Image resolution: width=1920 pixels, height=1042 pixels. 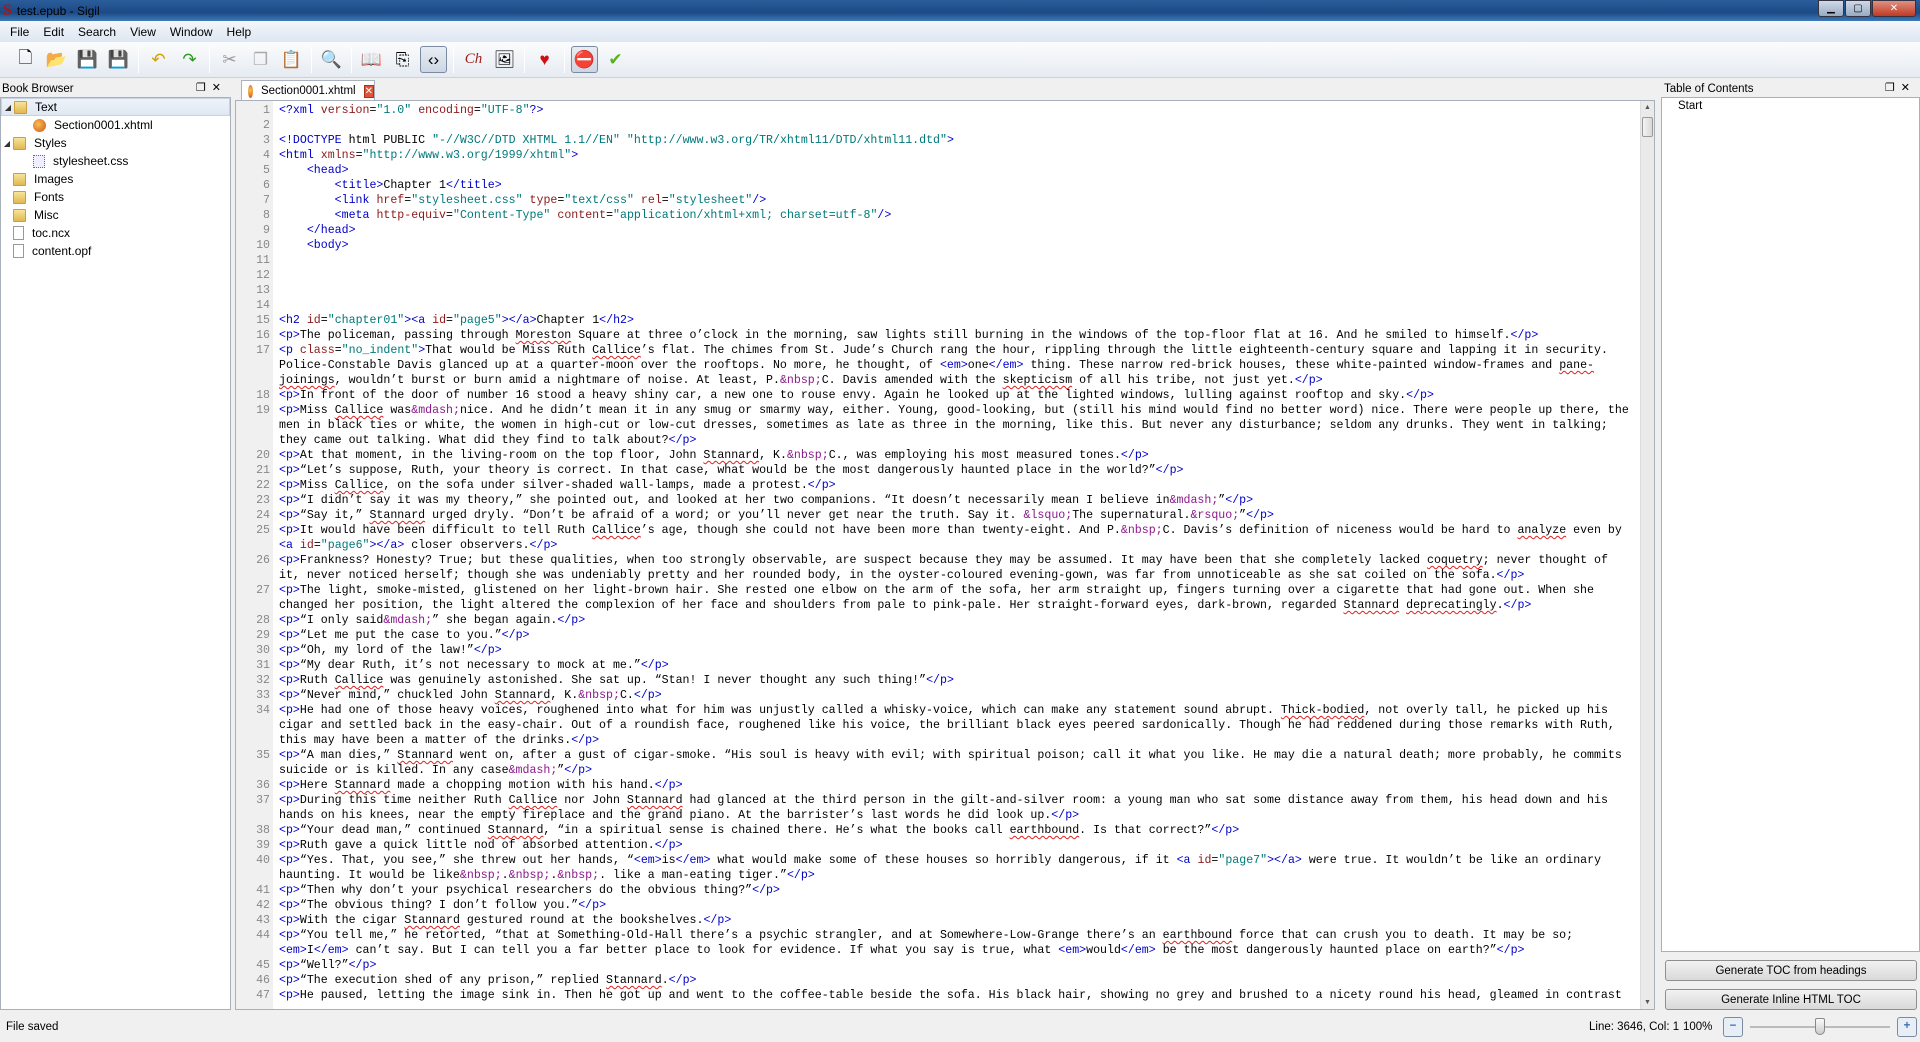 What do you see at coordinates (115, 161) in the screenshot?
I see `tree-item-stylesheet-css: stylesheet.css` at bounding box center [115, 161].